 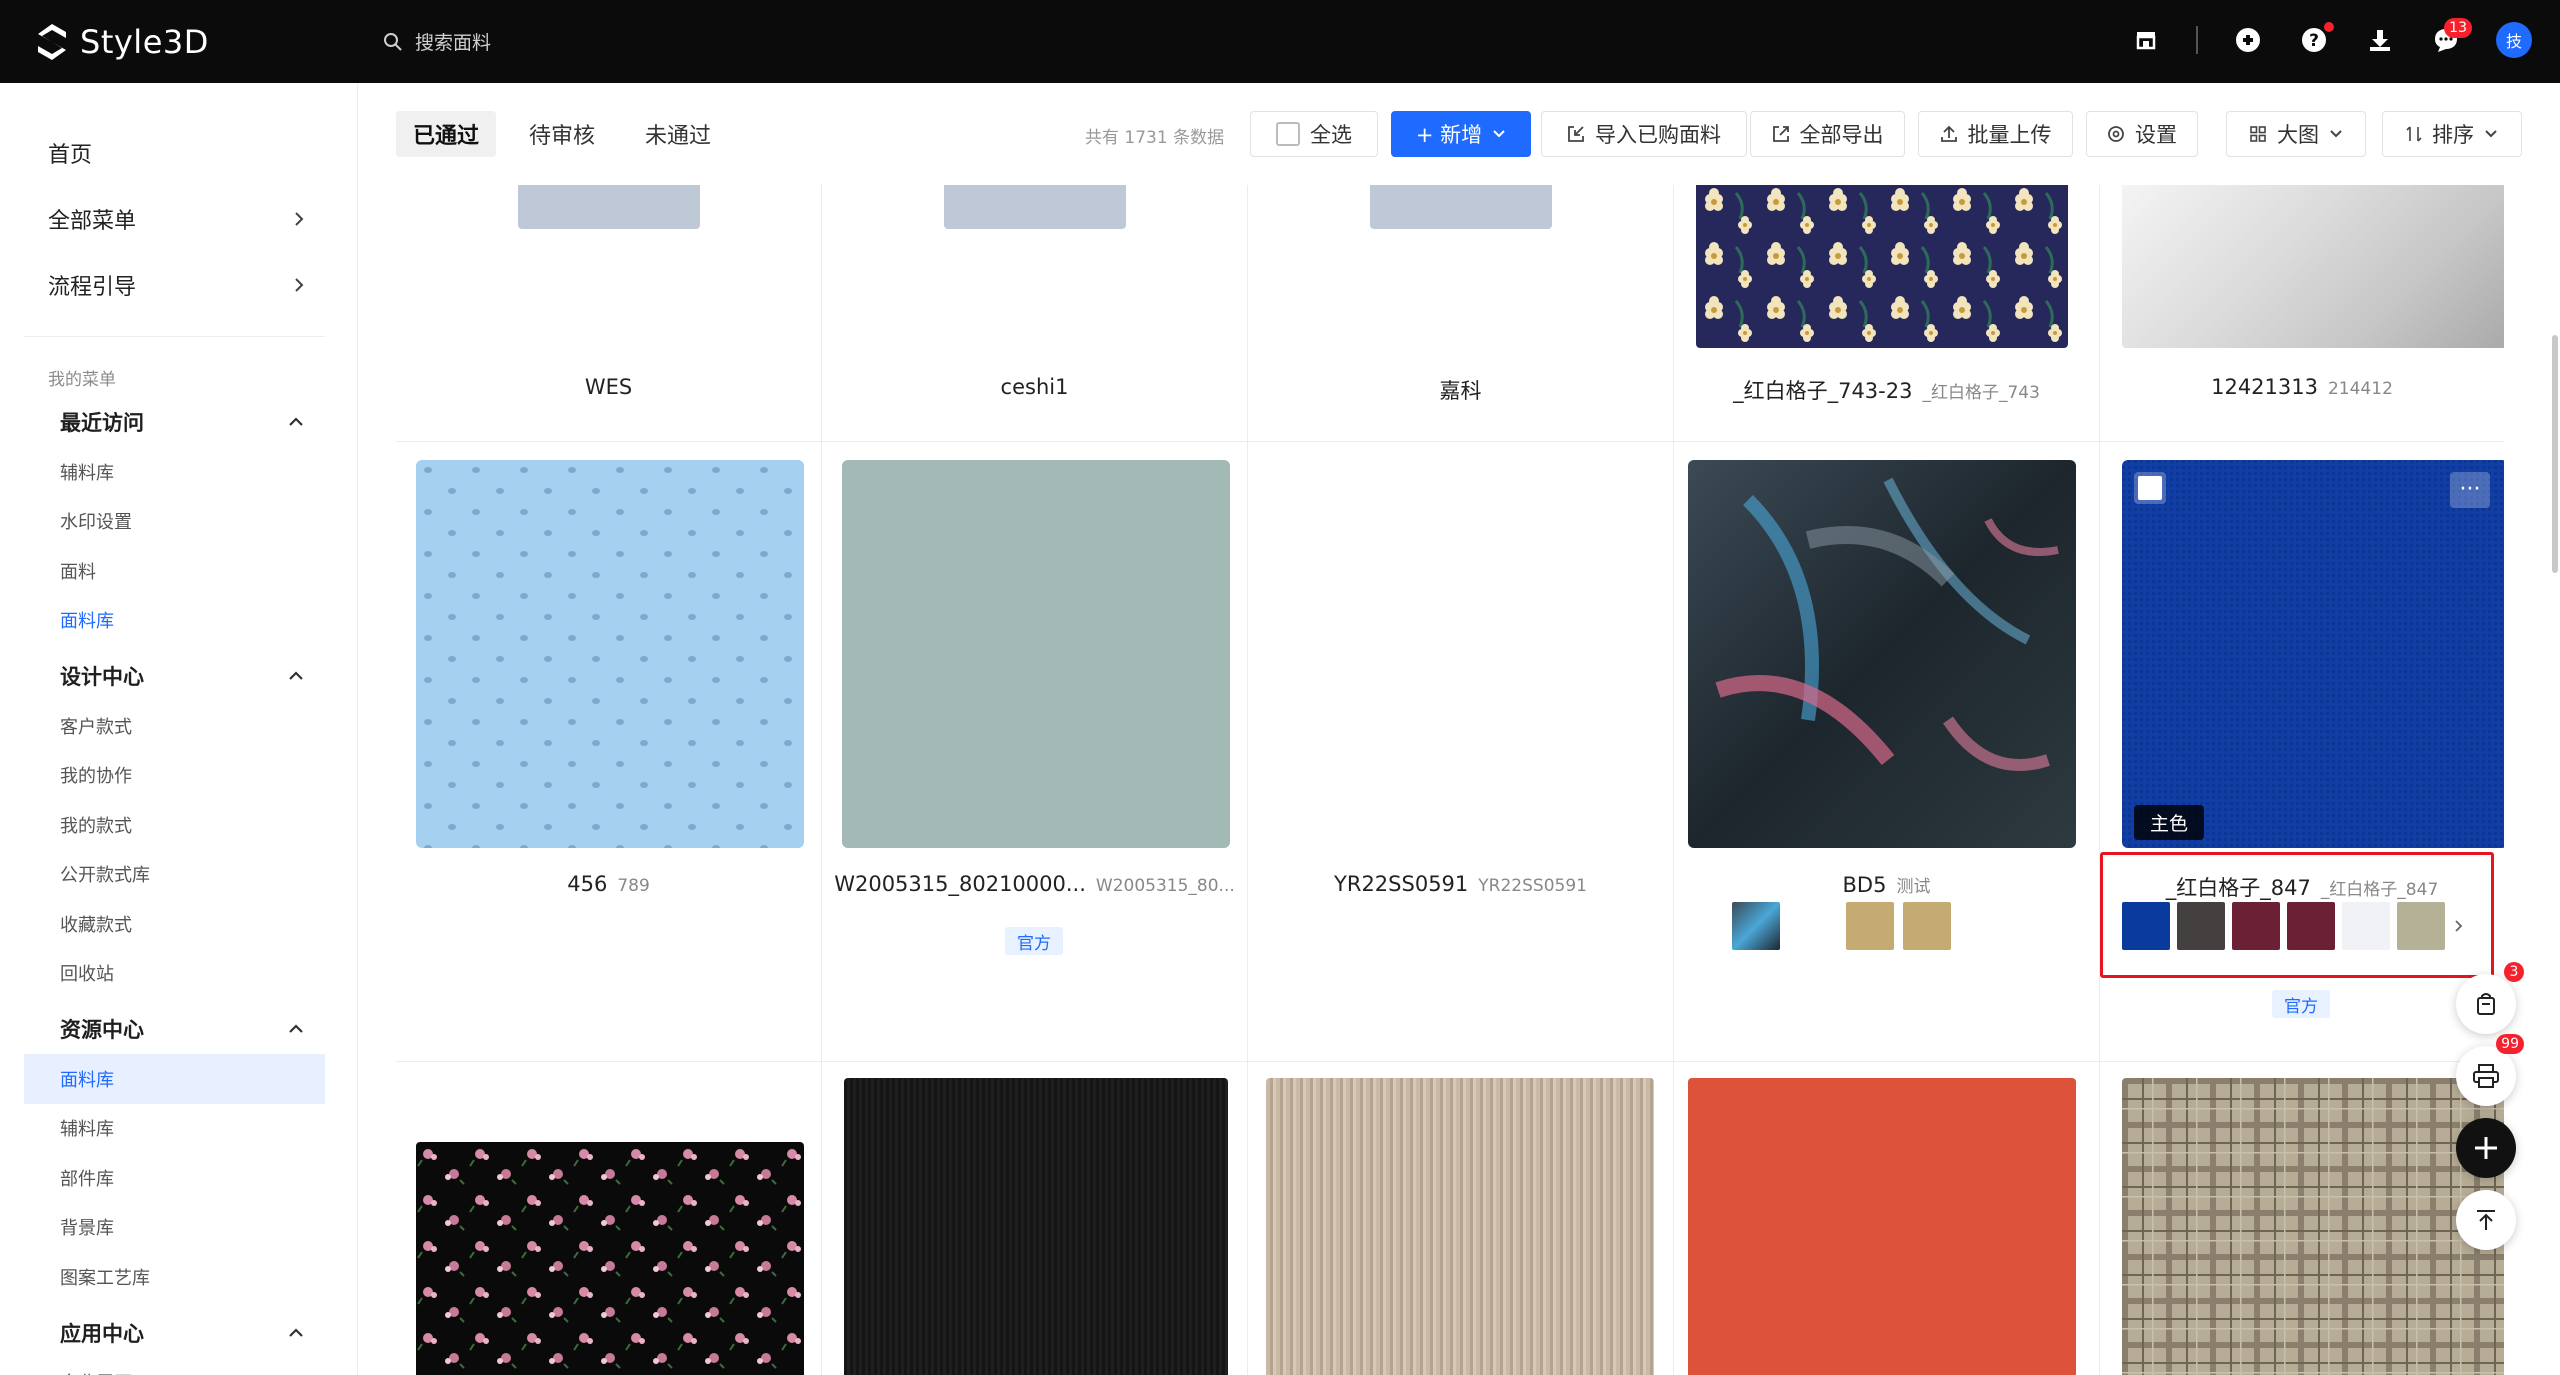 What do you see at coordinates (678, 134) in the screenshot?
I see `tab-rejected: 未通过` at bounding box center [678, 134].